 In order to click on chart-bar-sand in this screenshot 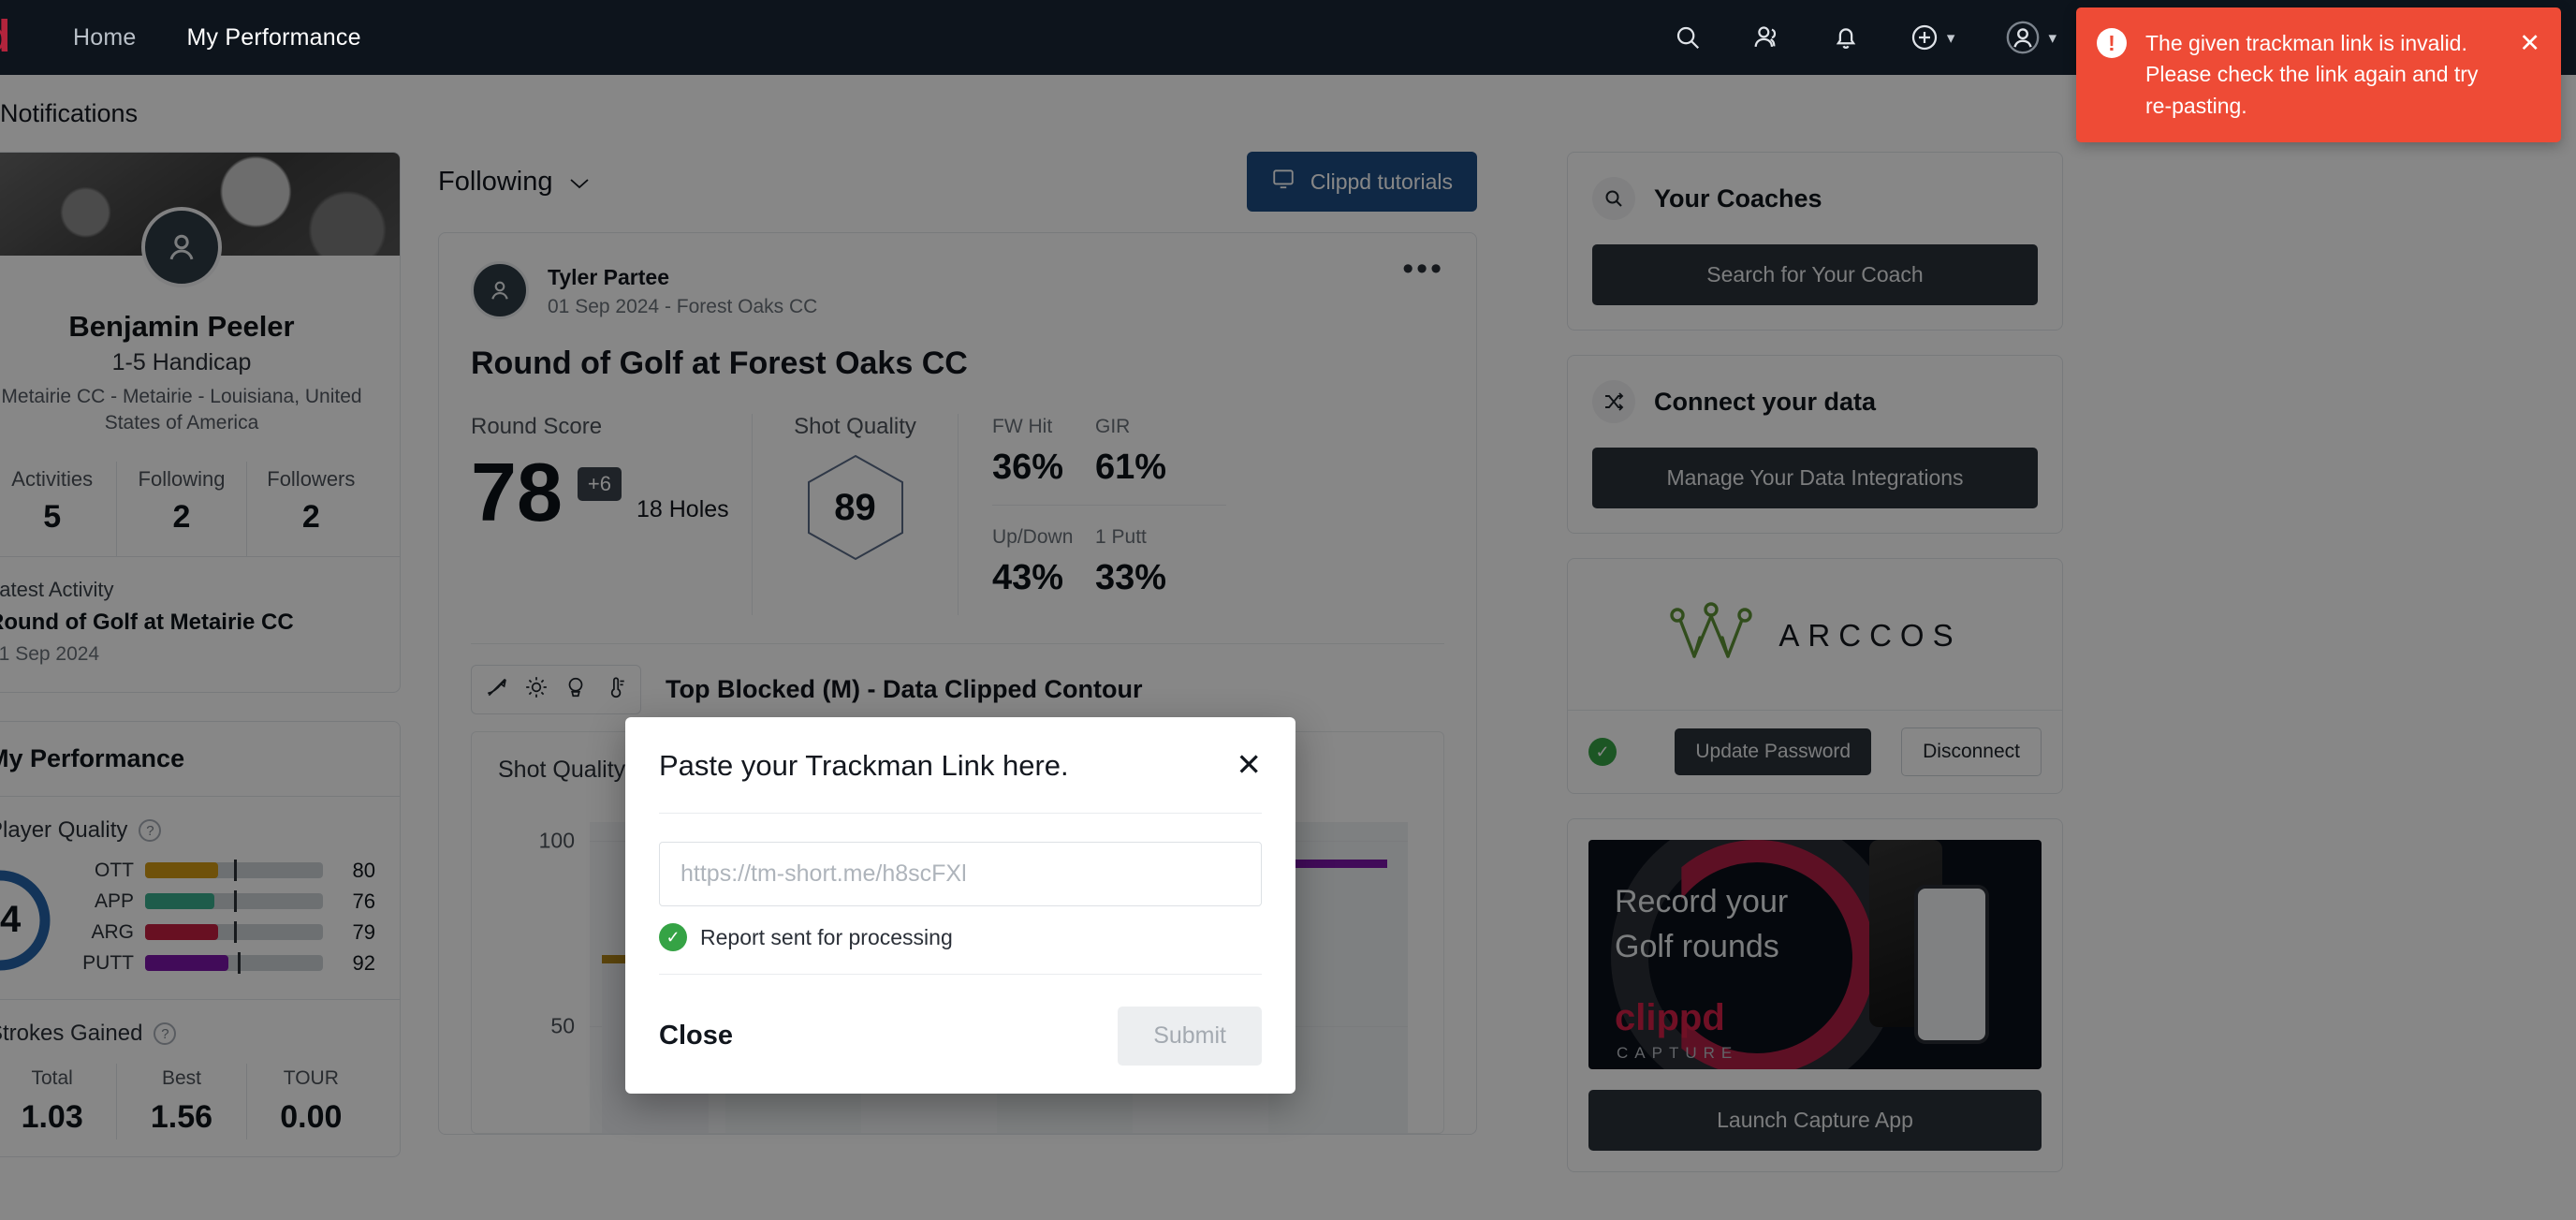, I will do `click(1334, 996)`.